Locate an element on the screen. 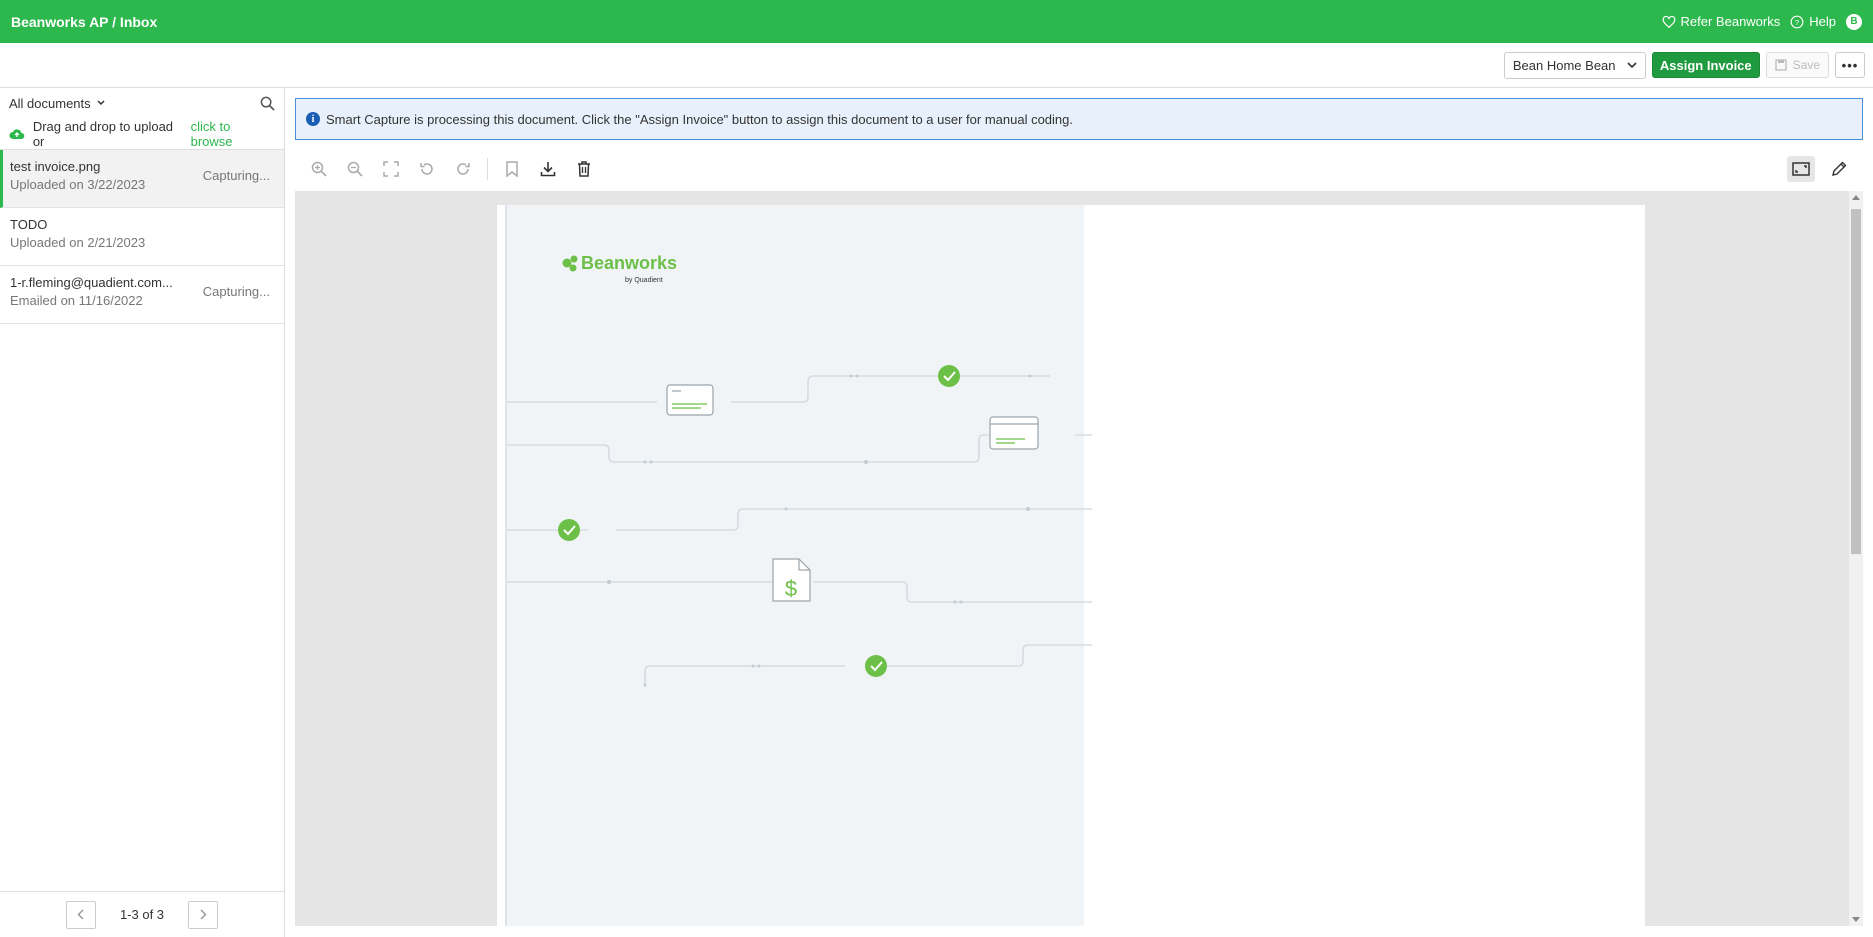 The image size is (1873, 937). save-label: Save is located at coordinates (1806, 65).